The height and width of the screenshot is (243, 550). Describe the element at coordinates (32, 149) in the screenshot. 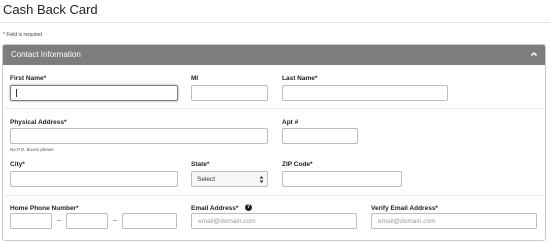

I see `physical-address-help: No P.O. Boxes please` at that location.